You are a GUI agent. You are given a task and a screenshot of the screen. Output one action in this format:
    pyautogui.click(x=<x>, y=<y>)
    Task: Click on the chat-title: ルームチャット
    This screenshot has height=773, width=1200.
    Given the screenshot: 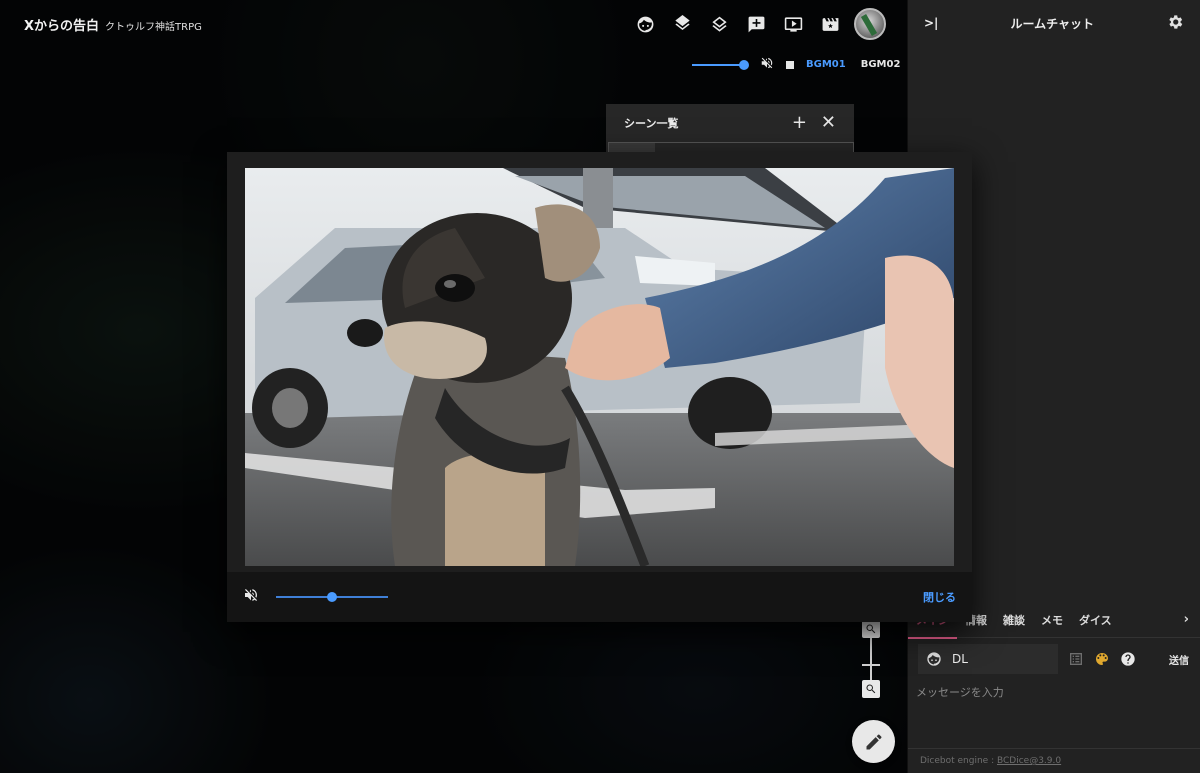 What is the action you would take?
    pyautogui.click(x=1052, y=23)
    